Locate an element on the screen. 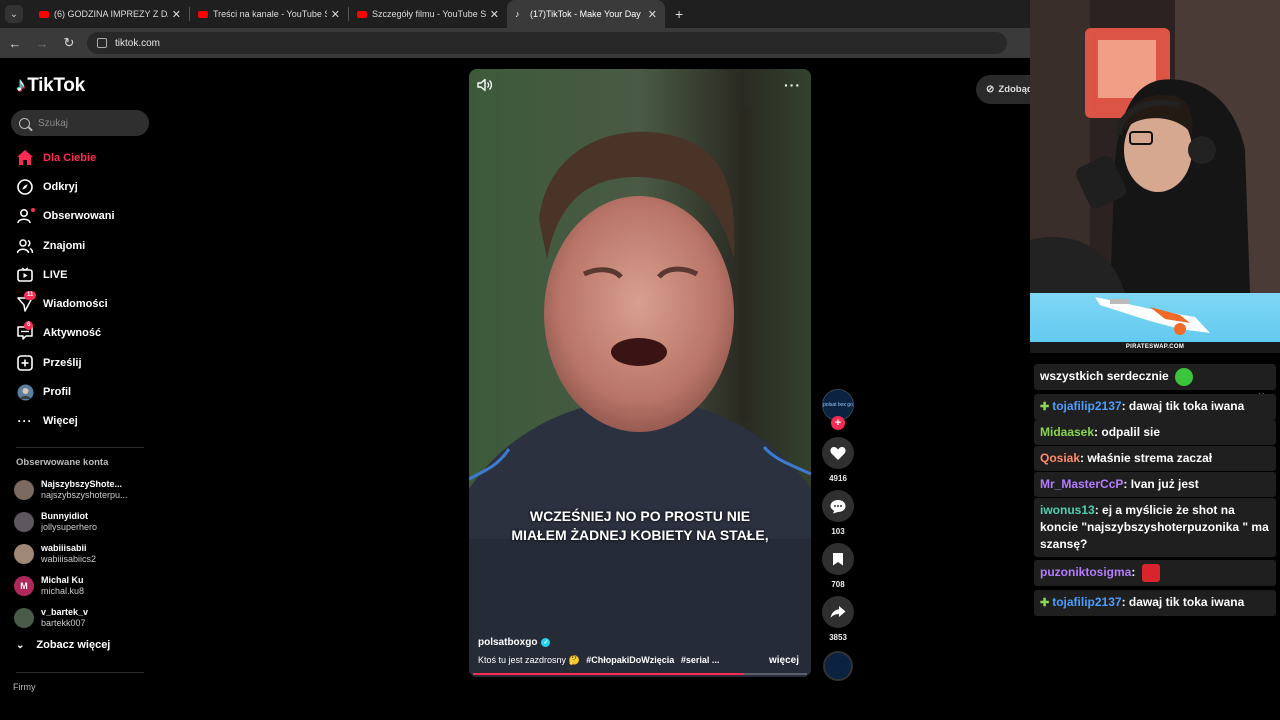 The width and height of the screenshot is (1280, 720). nav-label: LIVE is located at coordinates (55, 274).